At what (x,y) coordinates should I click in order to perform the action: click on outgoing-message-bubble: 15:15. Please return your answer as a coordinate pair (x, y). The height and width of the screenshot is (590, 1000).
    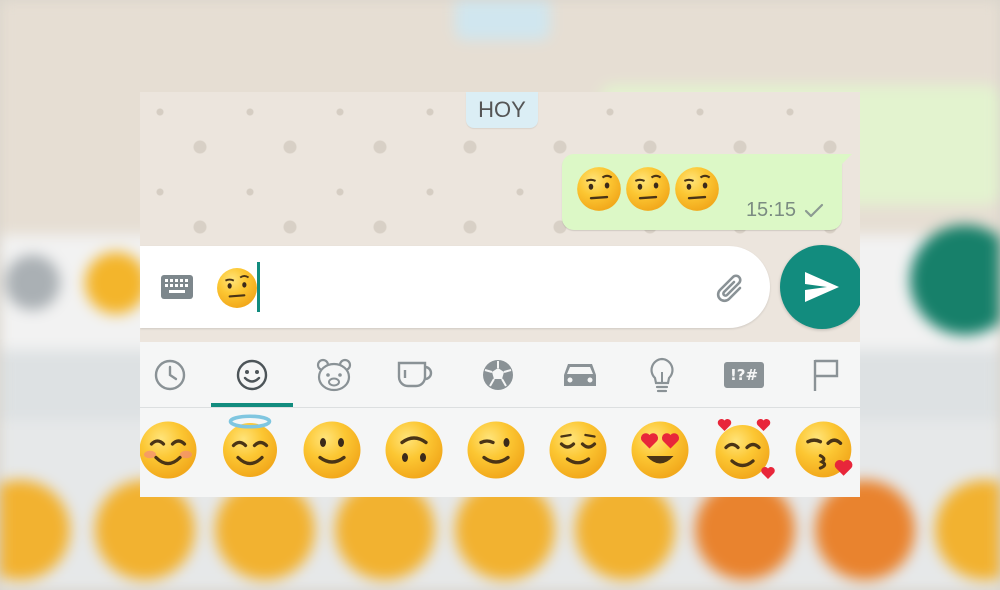
    Looking at the image, I should click on (707, 192).